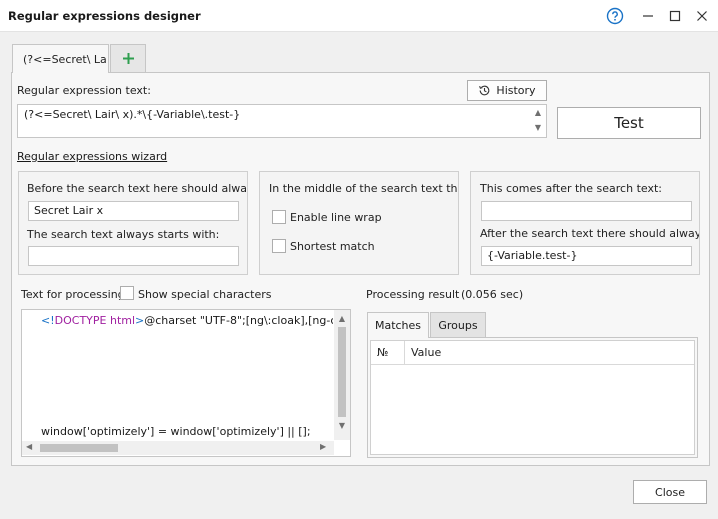 This screenshot has width=718, height=519. What do you see at coordinates (484, 90) in the screenshot?
I see `history-icon` at bounding box center [484, 90].